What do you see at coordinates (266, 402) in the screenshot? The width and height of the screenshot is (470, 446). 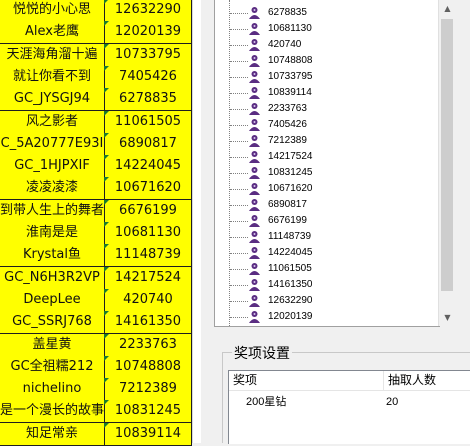 I see `award-cell: 200星钻` at bounding box center [266, 402].